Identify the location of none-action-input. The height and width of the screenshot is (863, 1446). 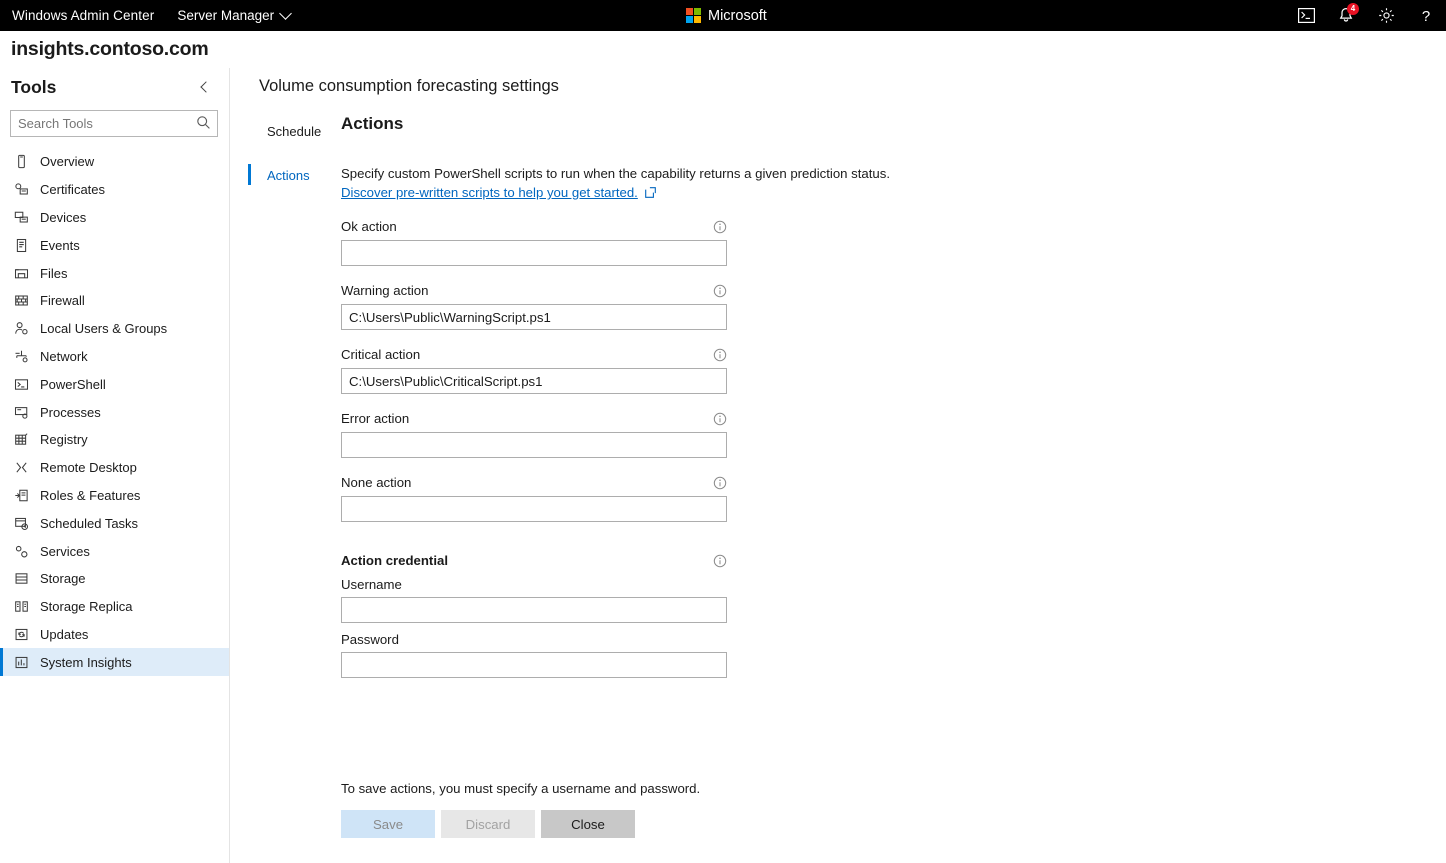
(534, 509).